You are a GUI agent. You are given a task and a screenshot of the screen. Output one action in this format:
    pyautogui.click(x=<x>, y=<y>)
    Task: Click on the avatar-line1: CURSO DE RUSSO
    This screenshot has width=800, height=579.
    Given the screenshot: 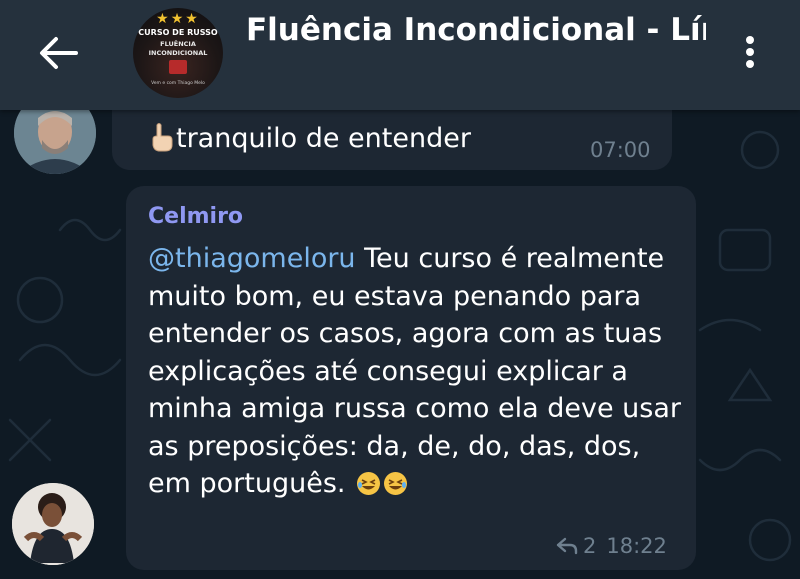 What is the action you would take?
    pyautogui.click(x=178, y=32)
    